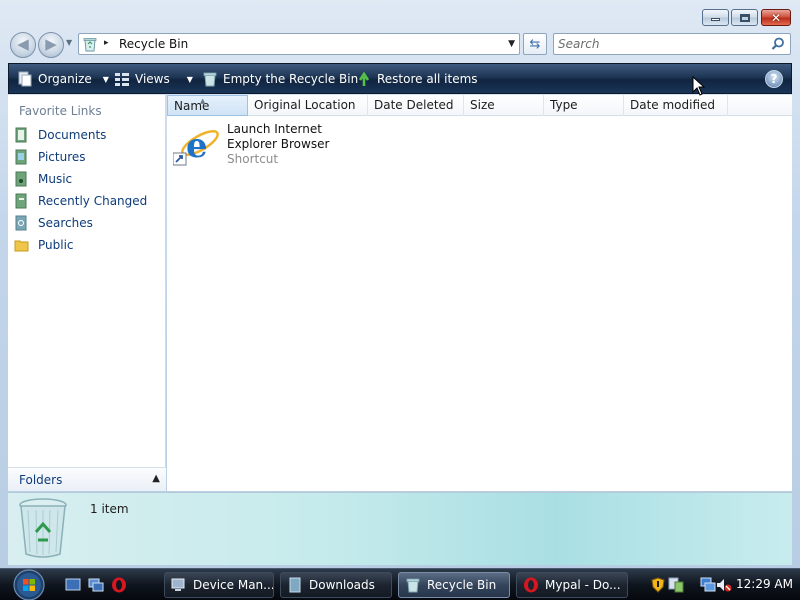 This screenshot has height=600, width=800. What do you see at coordinates (299, 44) in the screenshot?
I see `address-bar: ▸ Recycle Bin ▼` at bounding box center [299, 44].